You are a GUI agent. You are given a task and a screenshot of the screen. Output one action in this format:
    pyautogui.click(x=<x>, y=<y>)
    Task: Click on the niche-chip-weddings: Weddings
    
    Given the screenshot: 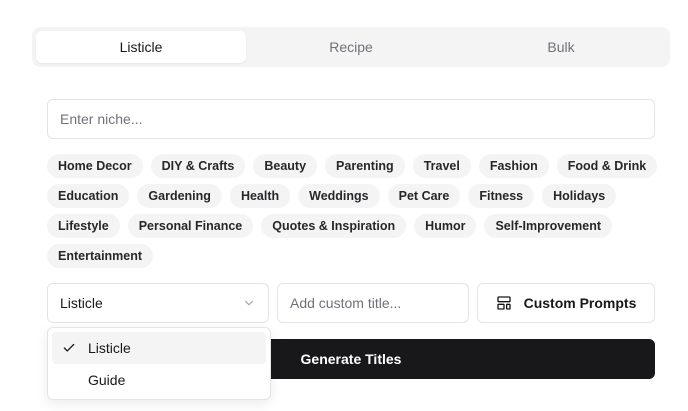 What is the action you would take?
    pyautogui.click(x=339, y=196)
    